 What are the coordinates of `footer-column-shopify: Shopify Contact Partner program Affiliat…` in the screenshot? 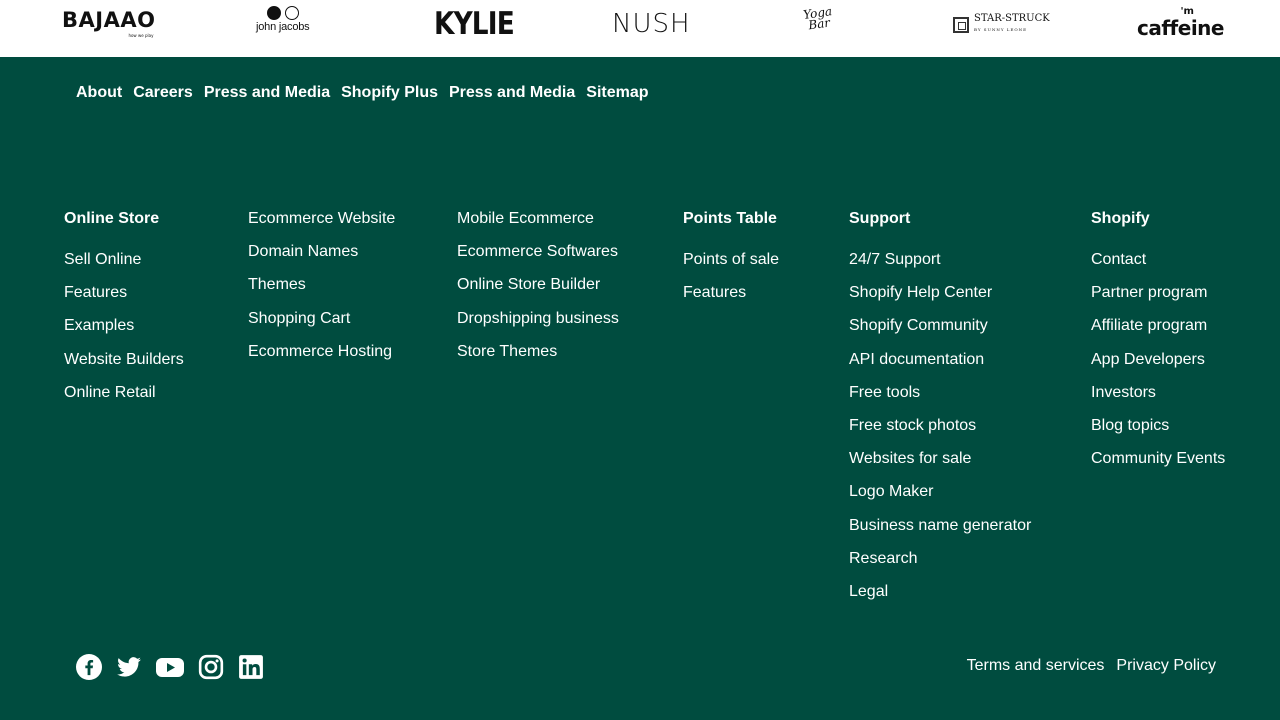 It's located at (1158, 345).